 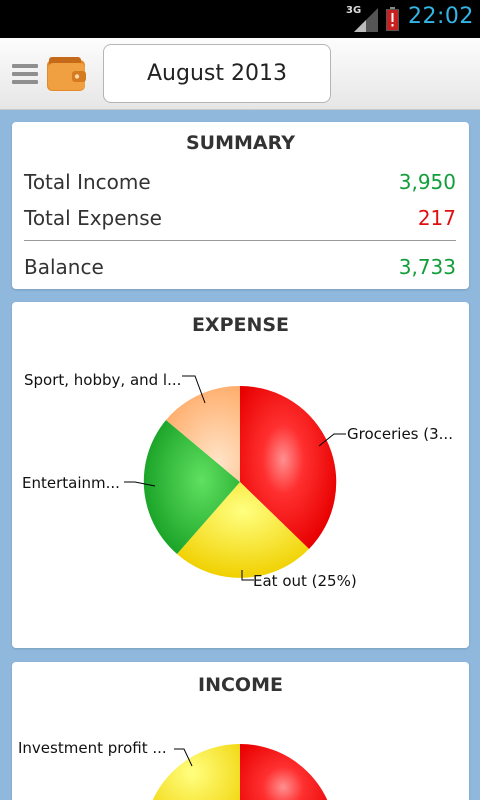 I want to click on balance-label: Balance, so click(x=64, y=267).